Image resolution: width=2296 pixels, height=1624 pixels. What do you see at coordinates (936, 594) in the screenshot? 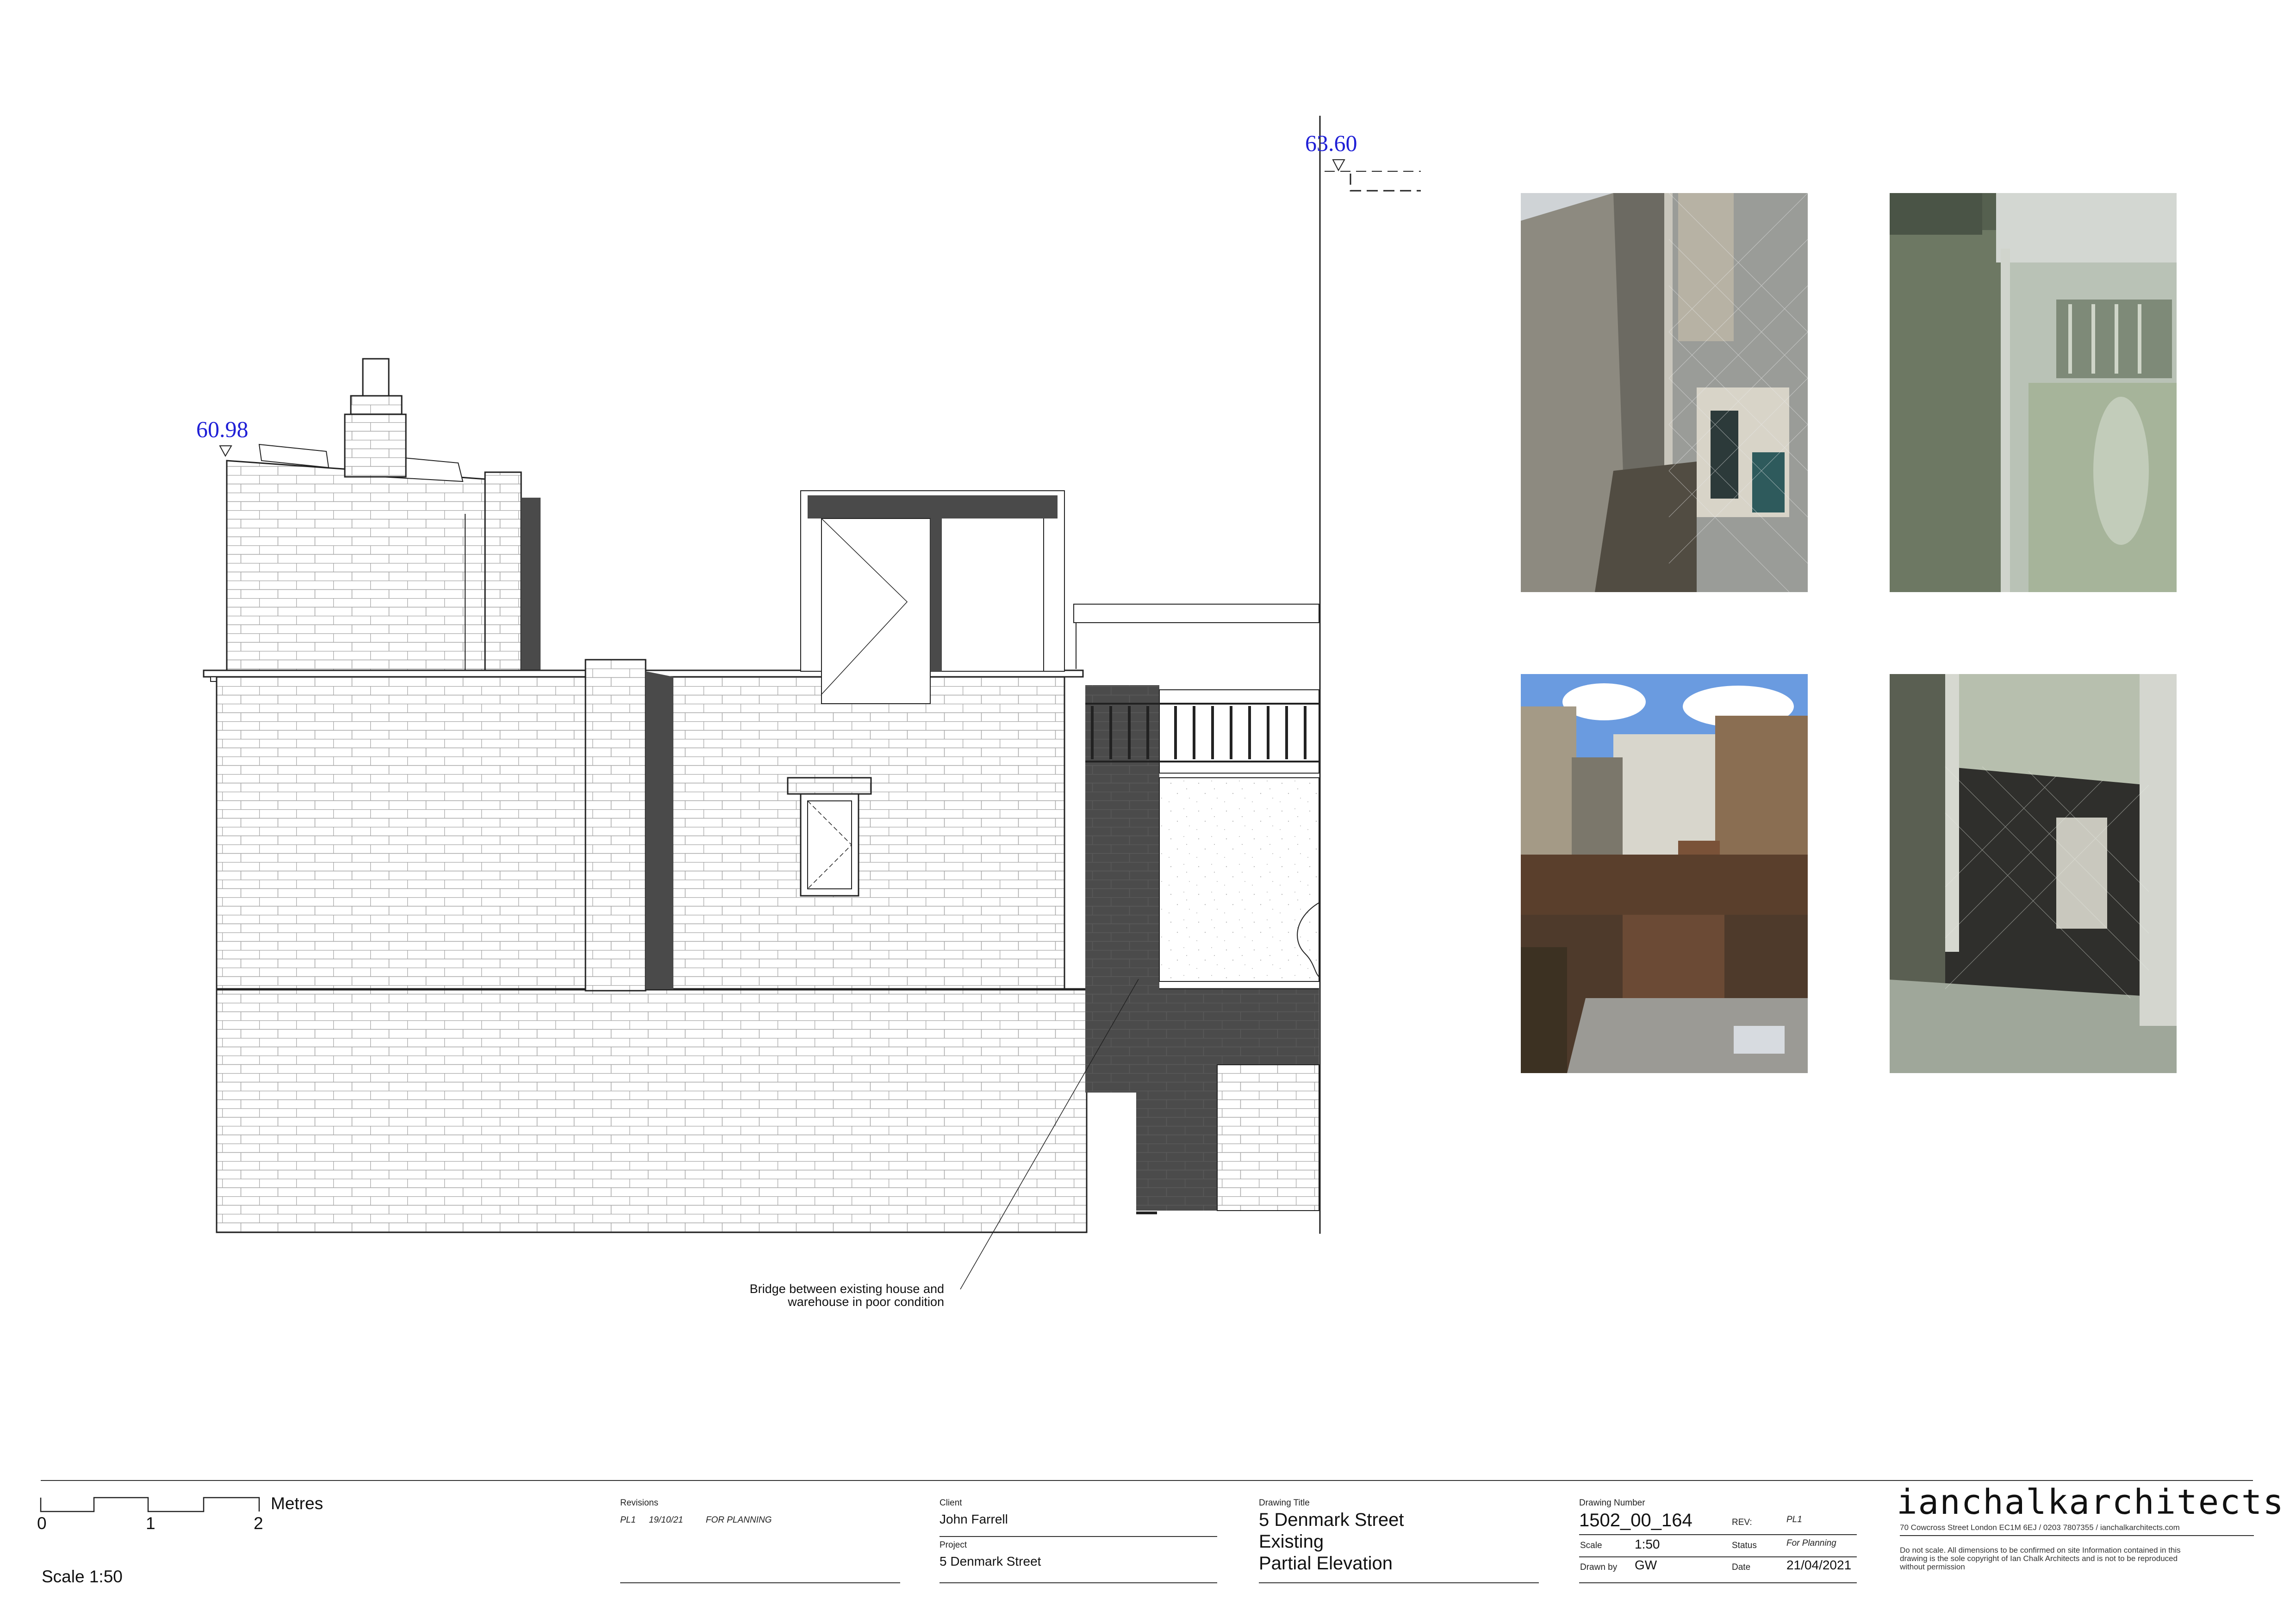
I see `lift-post` at bounding box center [936, 594].